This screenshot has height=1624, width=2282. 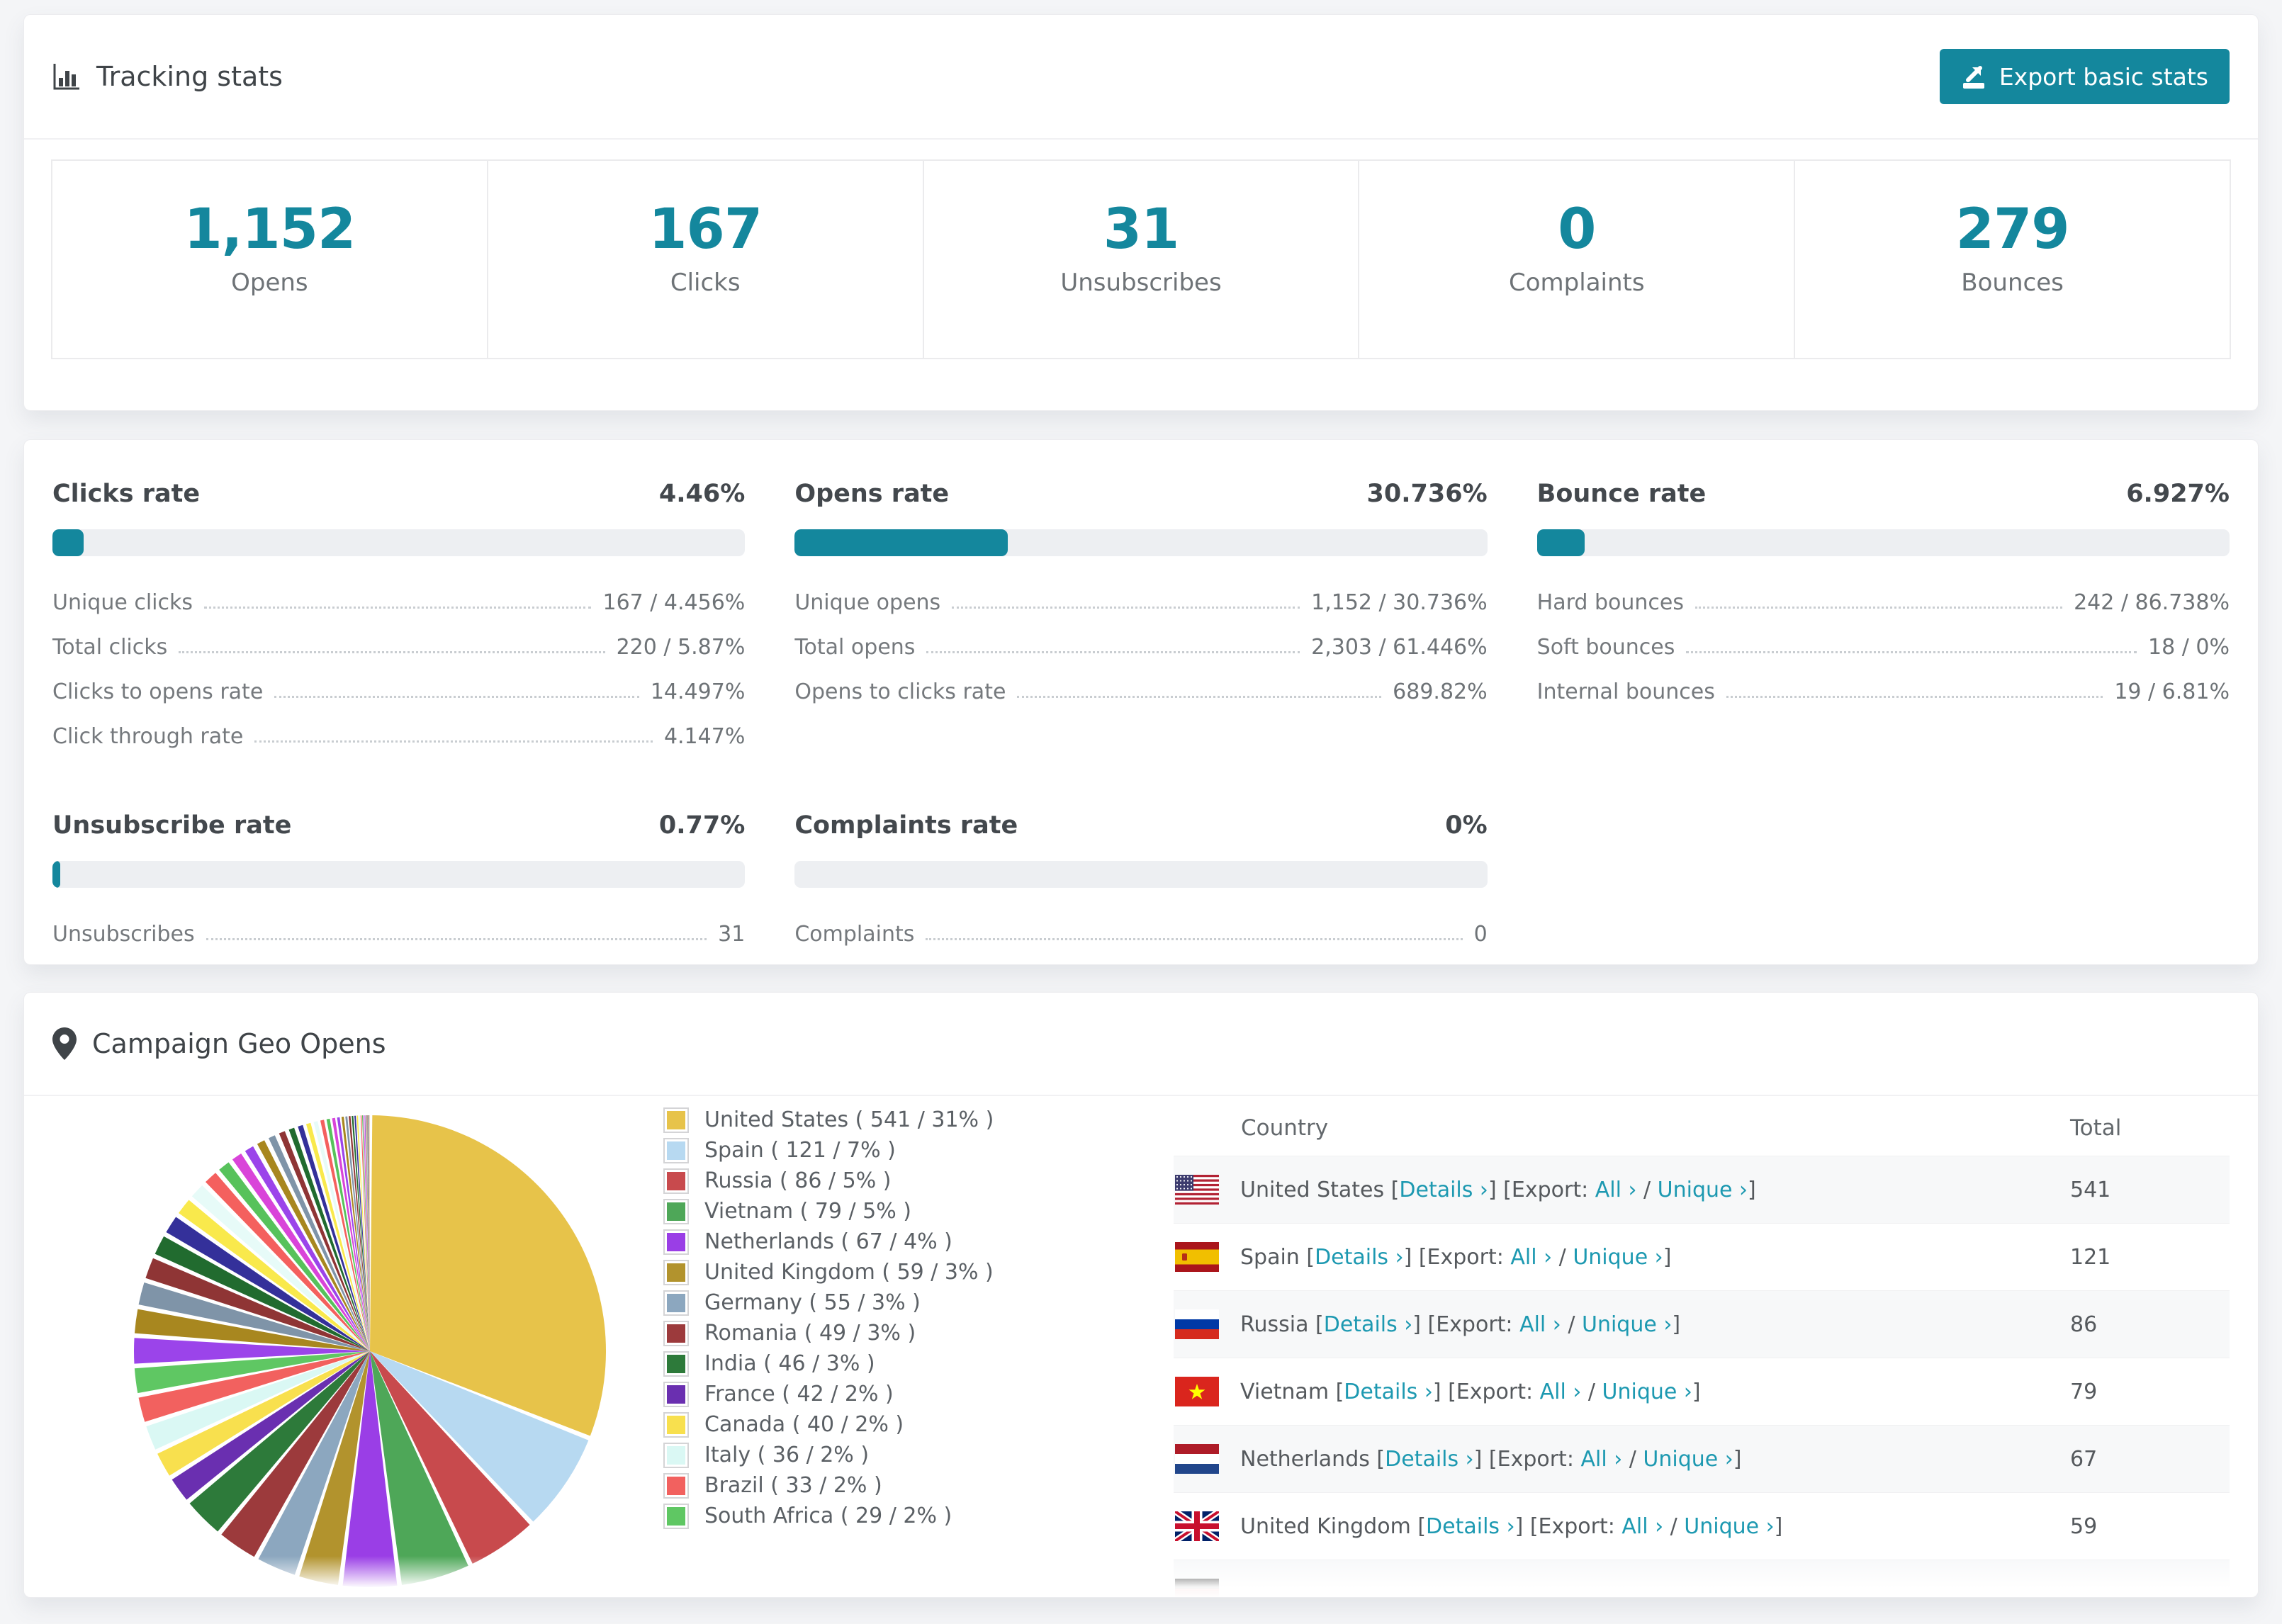 What do you see at coordinates (123, 934) in the screenshot?
I see `rate-stat-label: Unsubscribes` at bounding box center [123, 934].